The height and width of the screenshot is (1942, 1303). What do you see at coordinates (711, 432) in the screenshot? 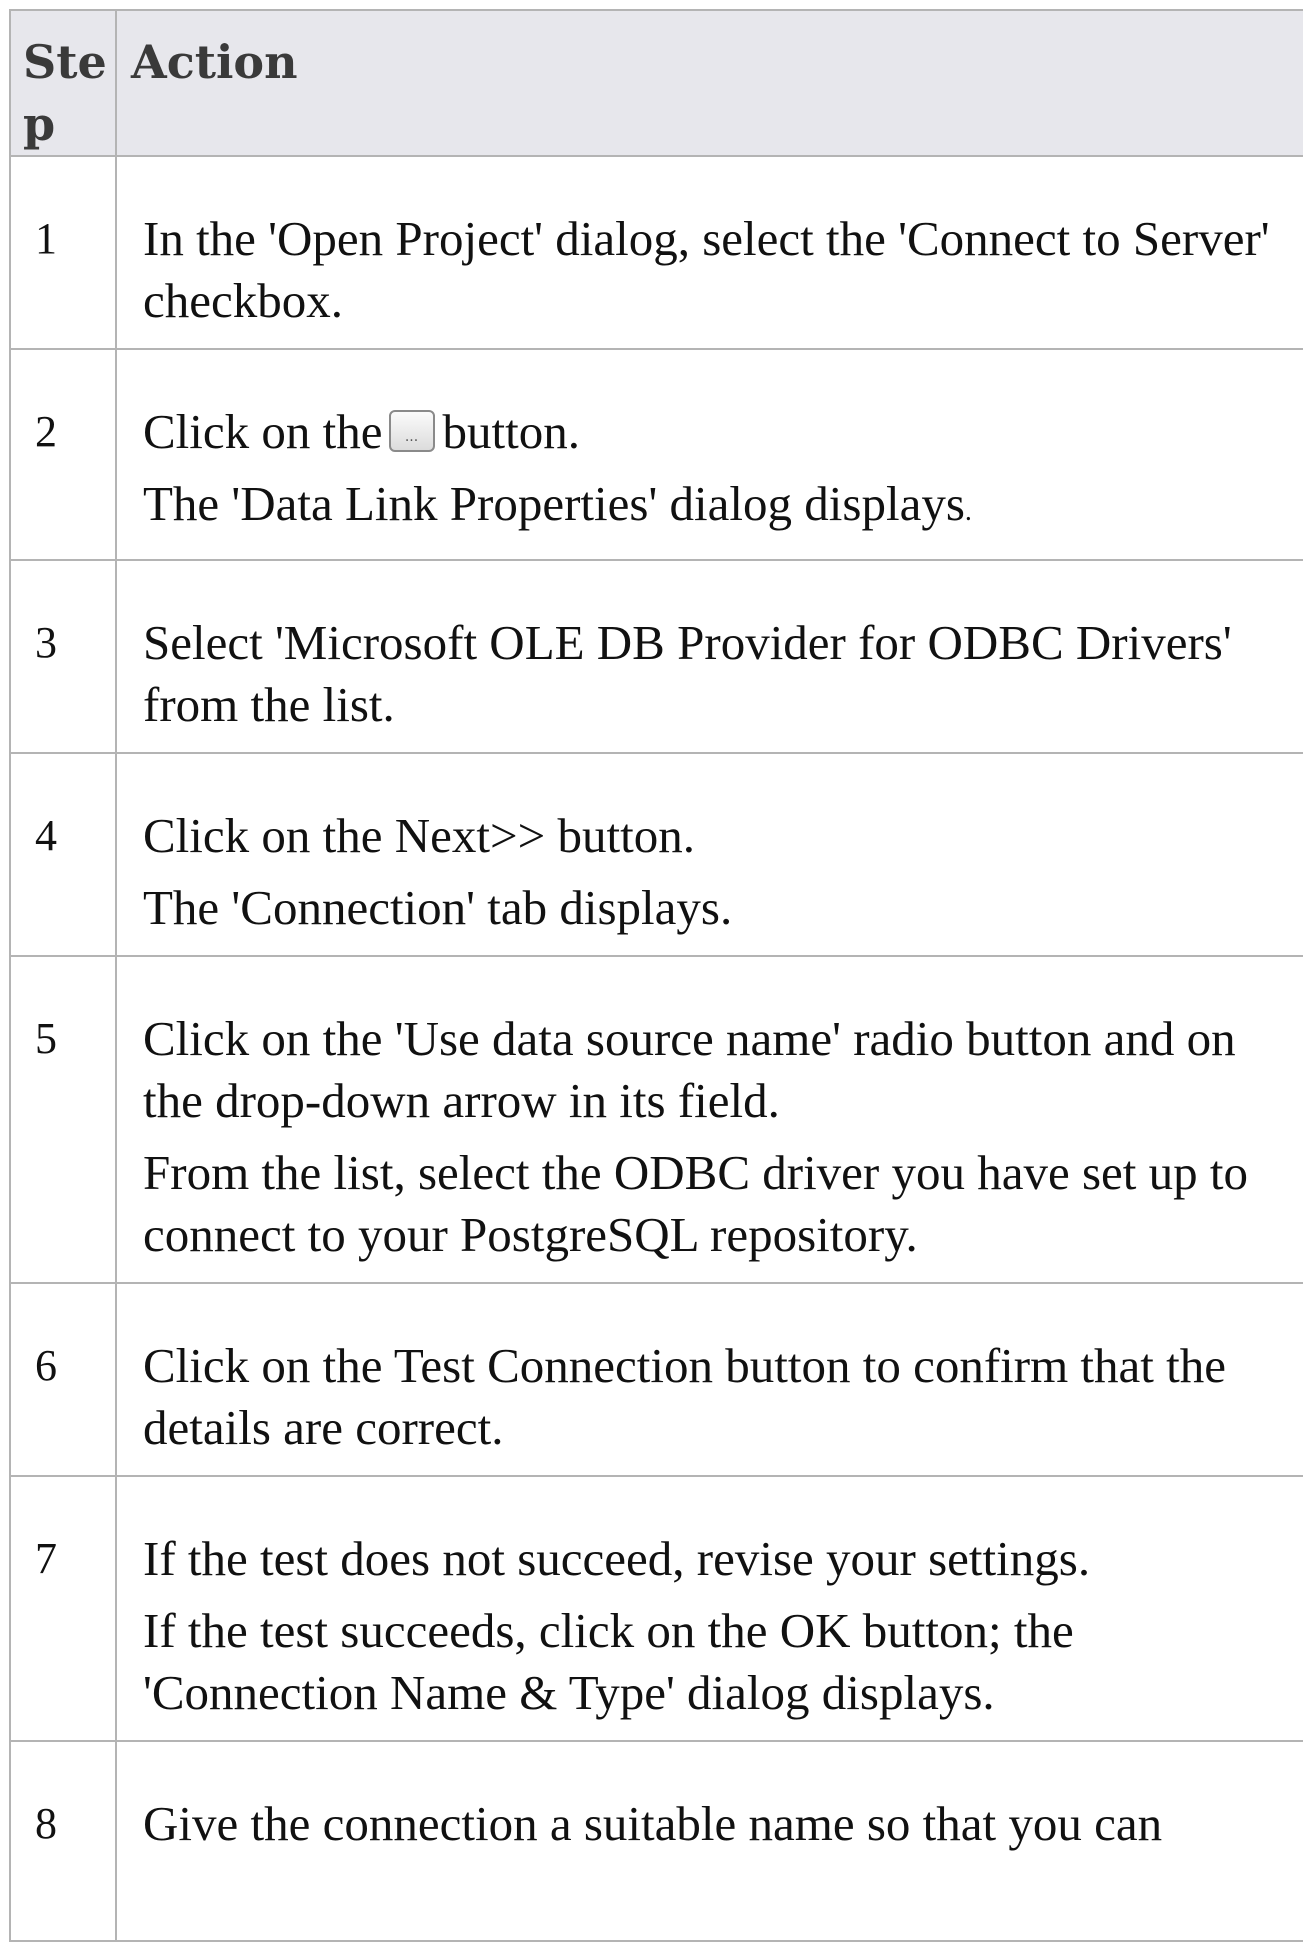
I see `step-text: Click on the... button.` at bounding box center [711, 432].